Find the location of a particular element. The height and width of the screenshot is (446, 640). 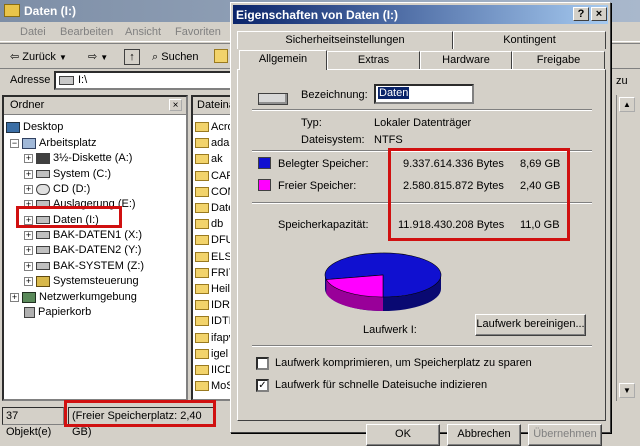

tree-item-auslagerung: + Auslagerung (E:) is located at coordinates (80, 204).